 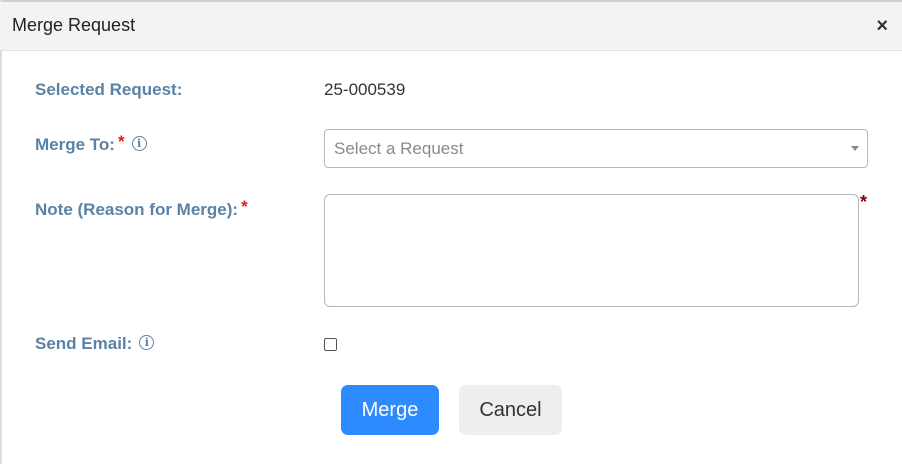 I want to click on send-email-label: Send Email: i, so click(x=95, y=344).